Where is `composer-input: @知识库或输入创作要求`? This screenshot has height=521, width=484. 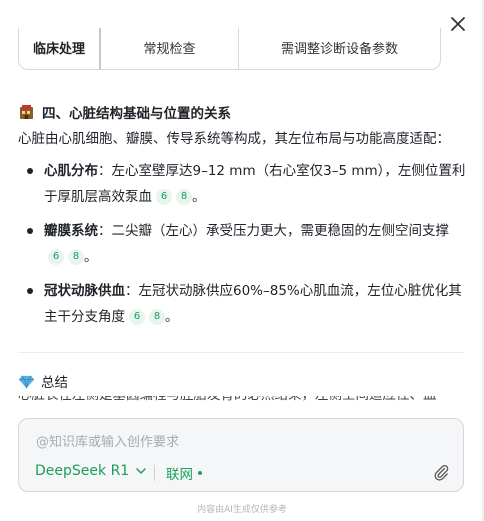
composer-input: @知识库或输入创作要求 is located at coordinates (107, 440).